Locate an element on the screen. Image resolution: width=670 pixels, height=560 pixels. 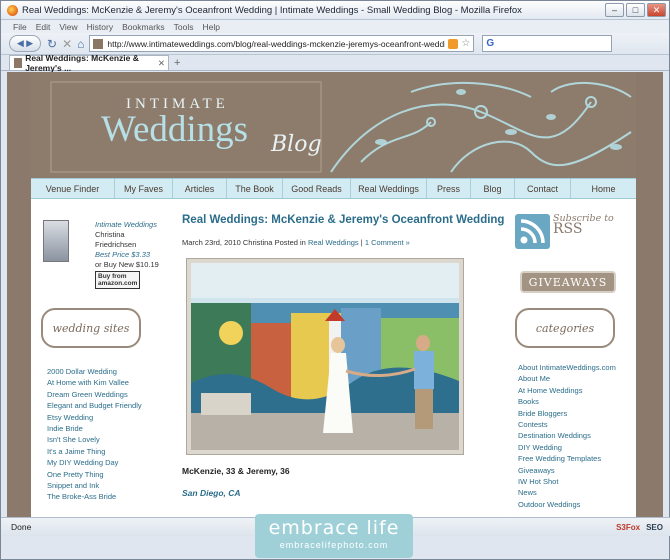
stop-icon: ✕ is located at coordinates (67, 44).